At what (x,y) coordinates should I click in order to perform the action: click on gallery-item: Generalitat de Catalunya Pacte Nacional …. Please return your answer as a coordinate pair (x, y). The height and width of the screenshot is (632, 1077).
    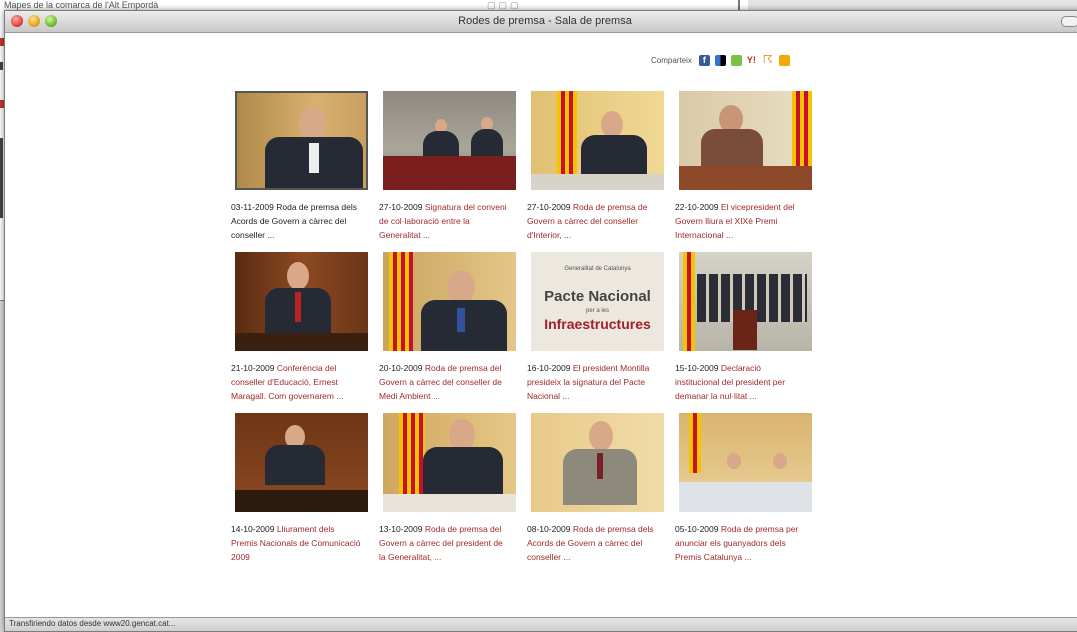
    Looking at the image, I should click on (597, 327).